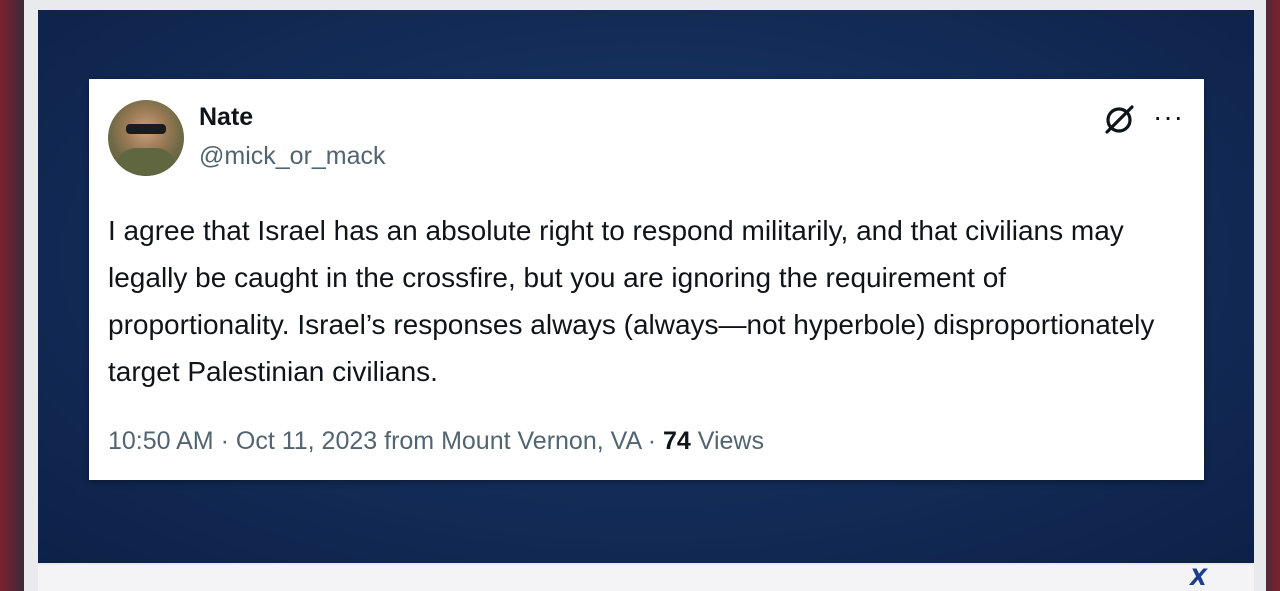  I want to click on more-icon: ···, so click(1168, 117).